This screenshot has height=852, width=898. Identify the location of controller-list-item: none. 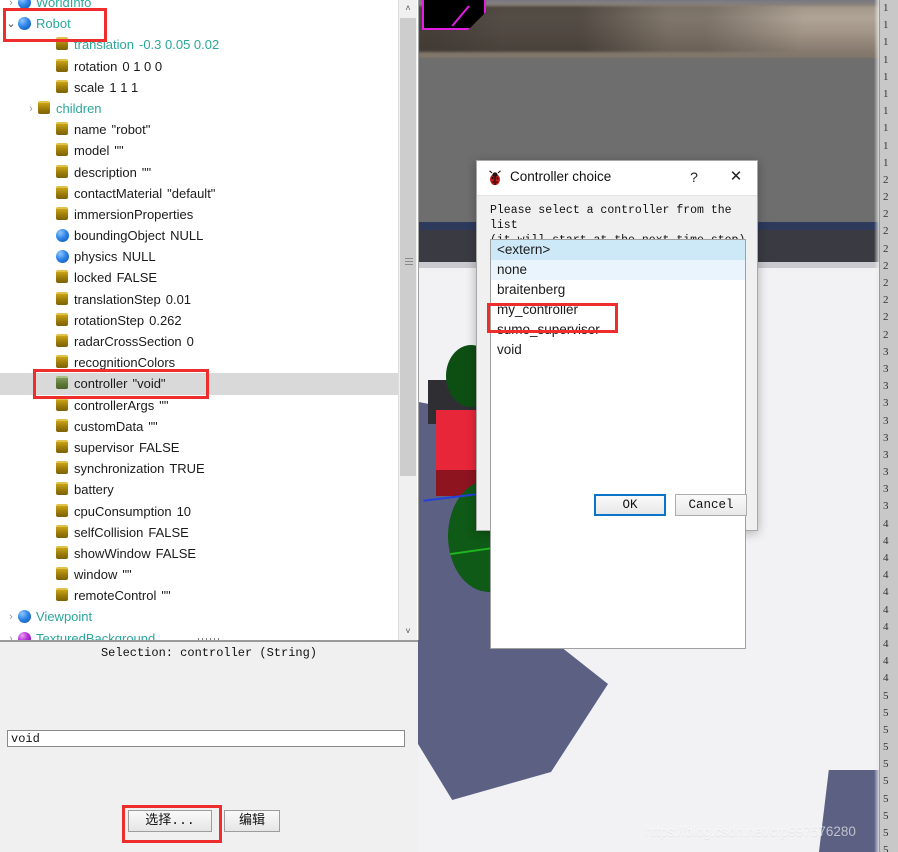
(618, 270).